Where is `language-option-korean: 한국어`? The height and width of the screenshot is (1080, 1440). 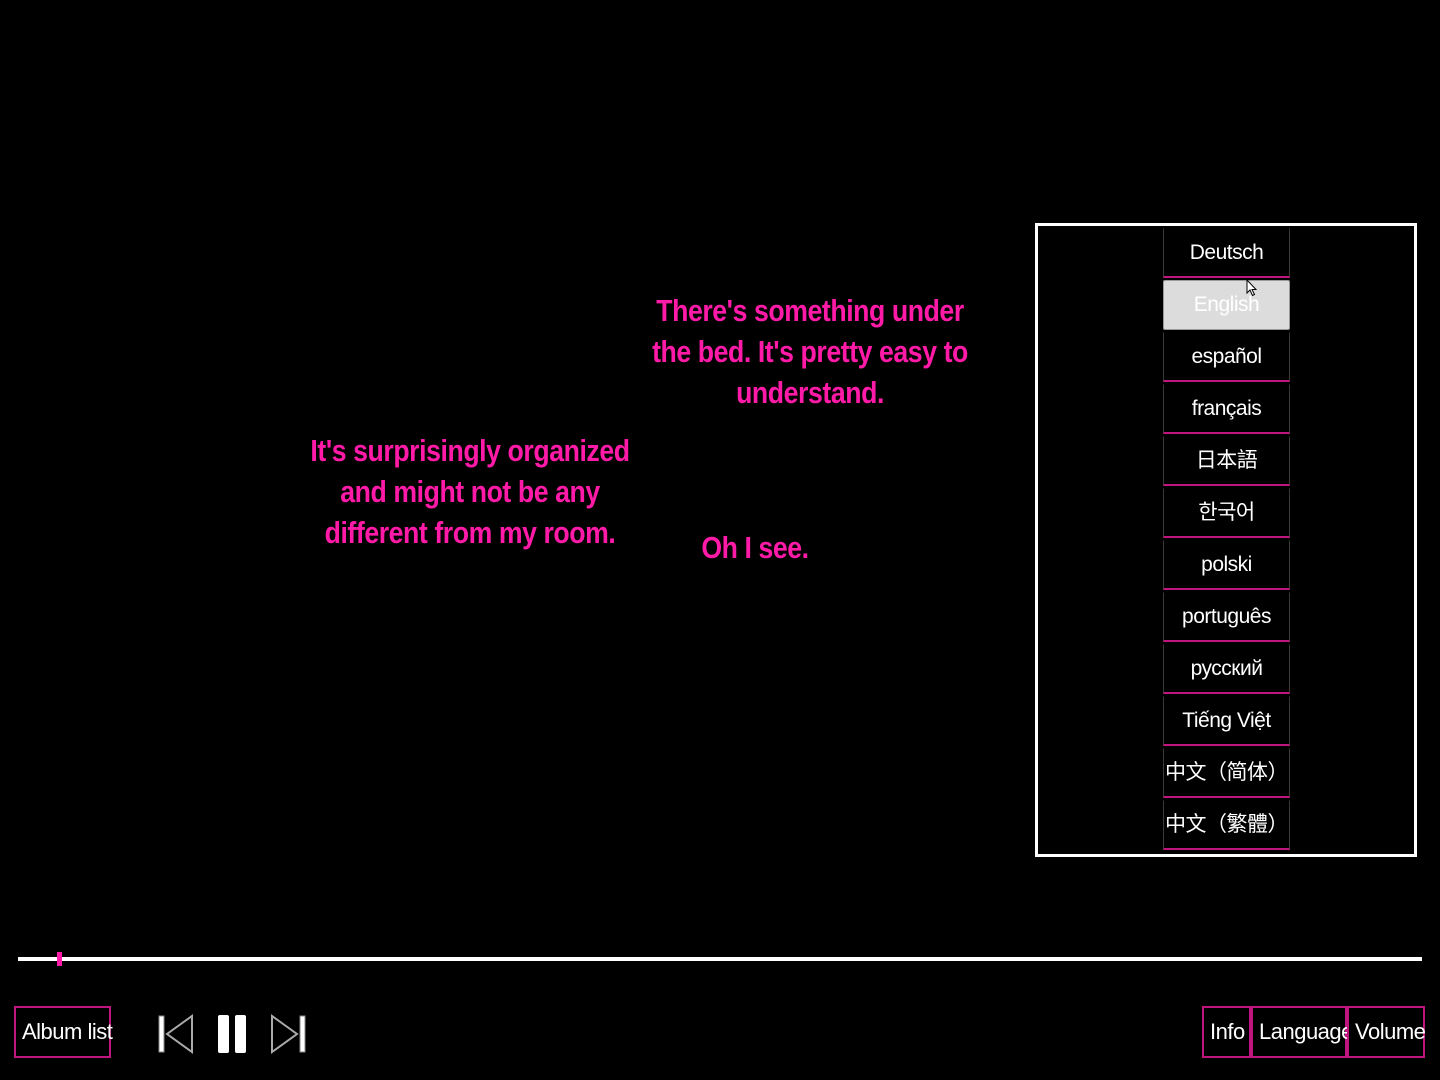
language-option-korean: 한국어 is located at coordinates (1226, 513).